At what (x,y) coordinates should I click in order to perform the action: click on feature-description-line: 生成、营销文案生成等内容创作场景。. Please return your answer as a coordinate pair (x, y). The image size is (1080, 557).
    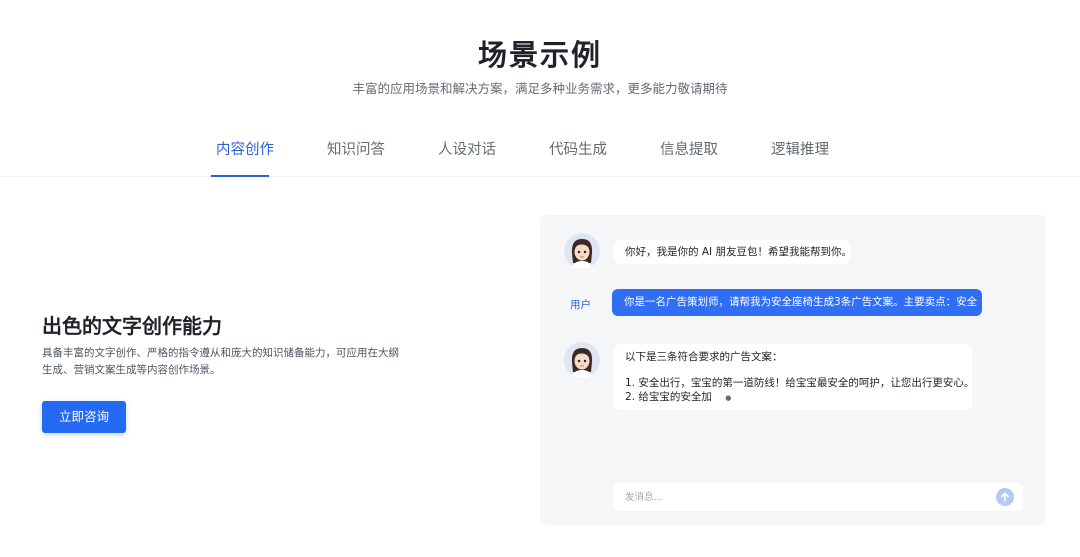
    Looking at the image, I should click on (131, 370).